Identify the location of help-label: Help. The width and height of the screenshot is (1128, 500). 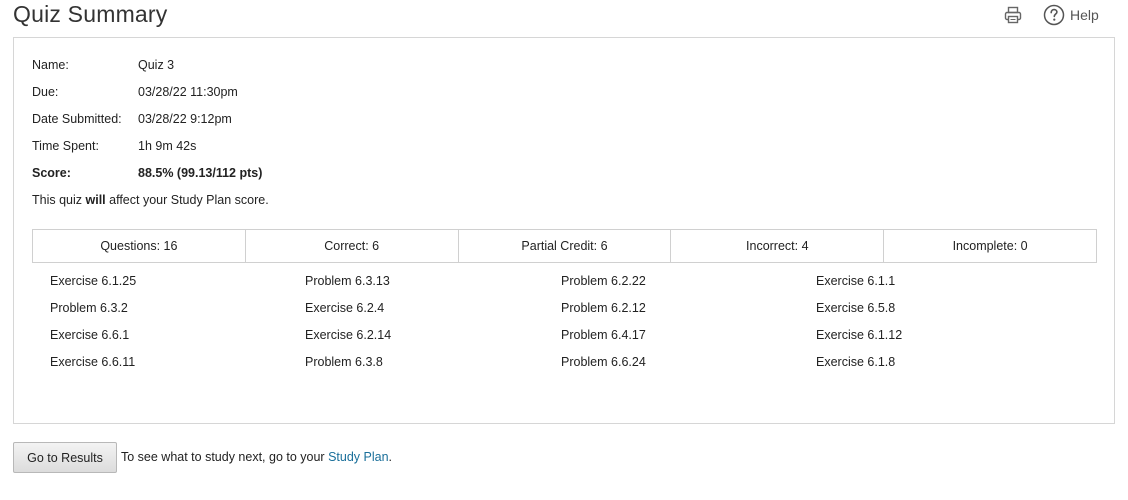
(1084, 15).